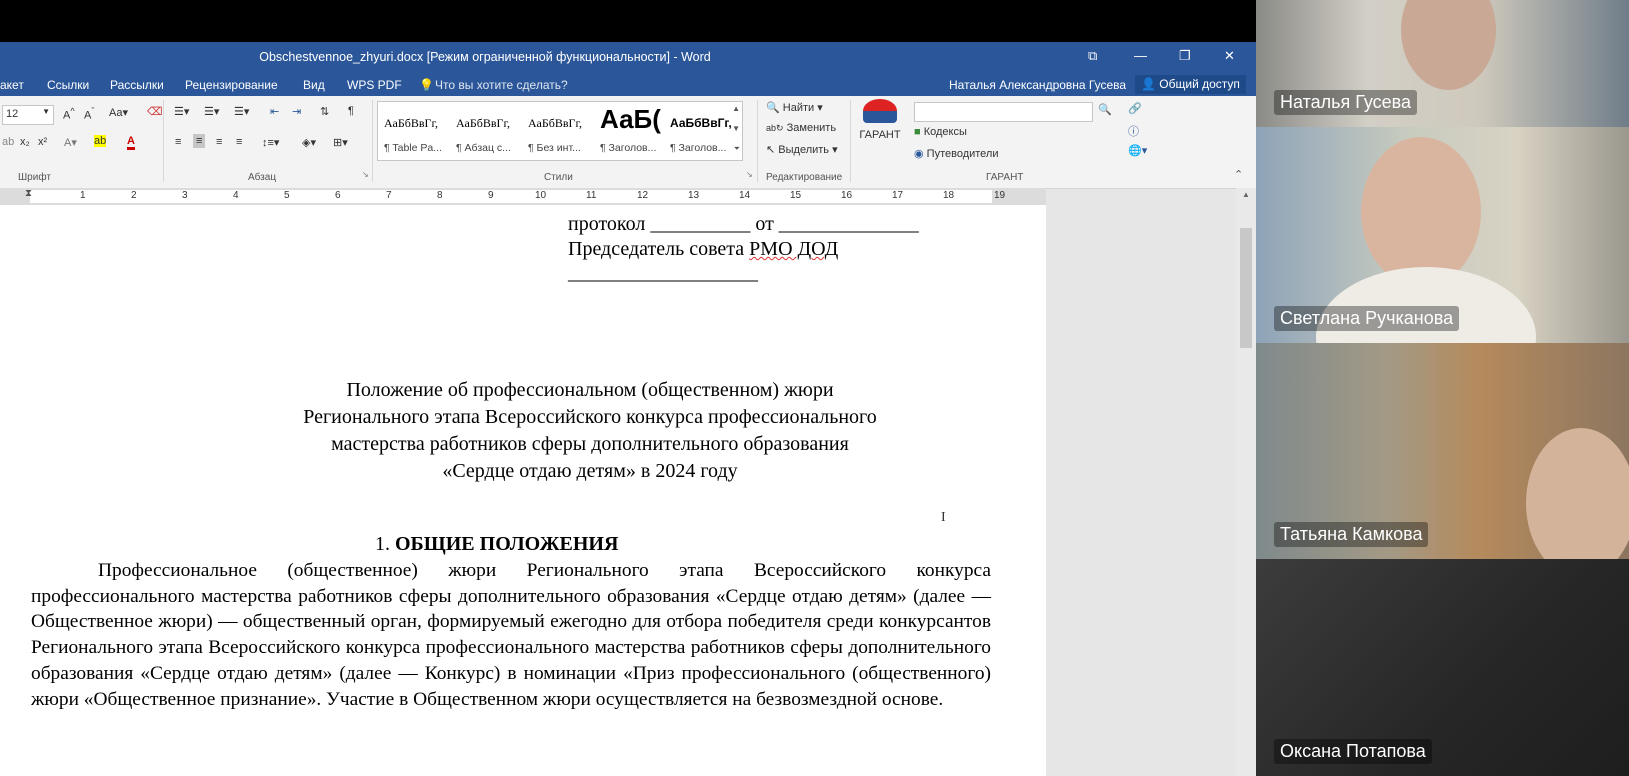  I want to click on ruler-number: 9, so click(491, 195).